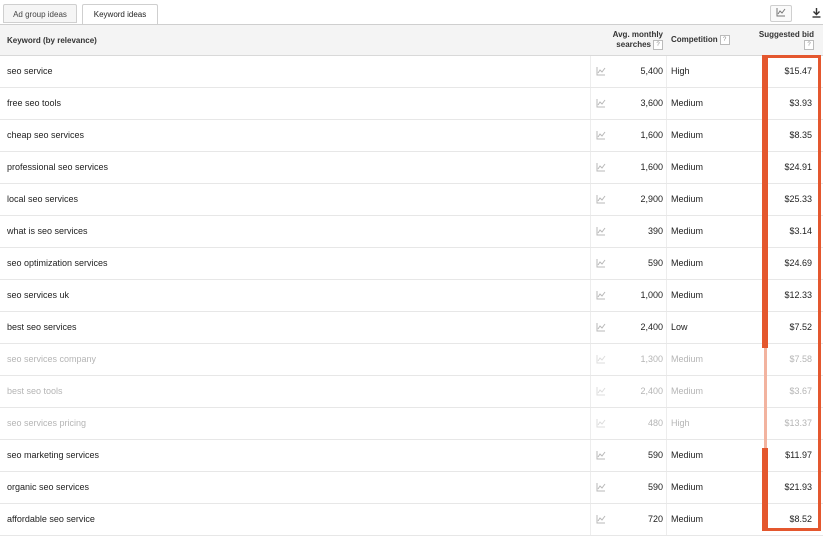 Image resolution: width=823 pixels, height=536 pixels. Describe the element at coordinates (411, 456) in the screenshot. I see `table-row: seo marketing services 590 Medium $11.97` at that location.